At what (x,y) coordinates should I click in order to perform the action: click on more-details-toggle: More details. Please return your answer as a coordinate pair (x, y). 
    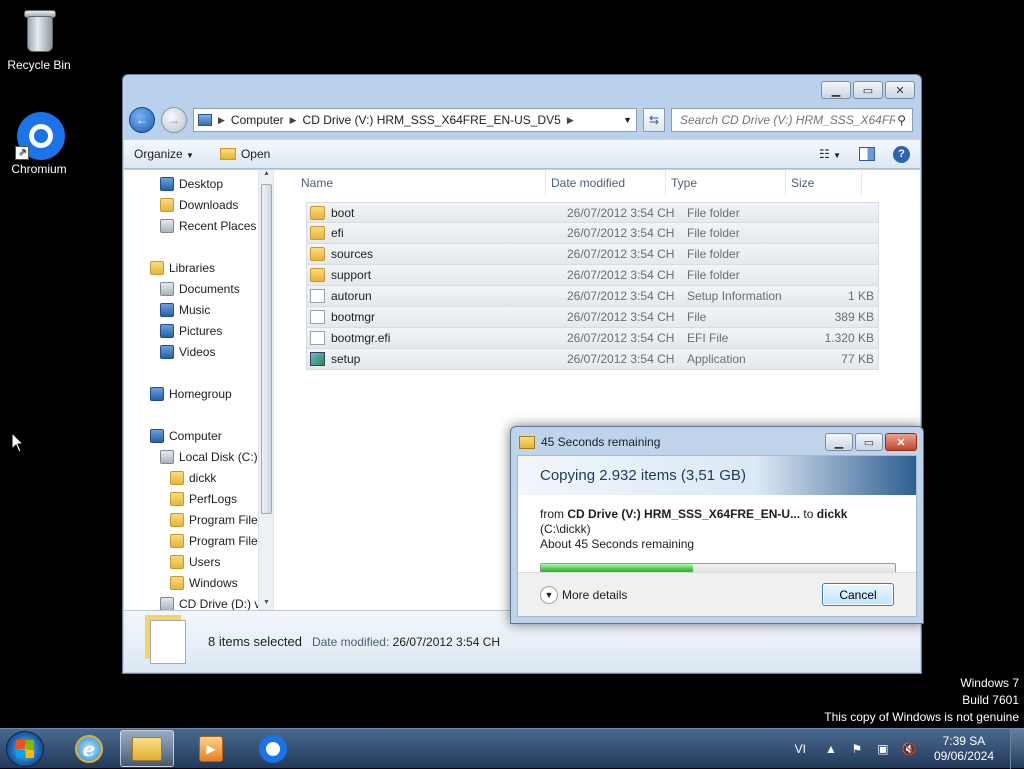
    Looking at the image, I should click on (594, 595).